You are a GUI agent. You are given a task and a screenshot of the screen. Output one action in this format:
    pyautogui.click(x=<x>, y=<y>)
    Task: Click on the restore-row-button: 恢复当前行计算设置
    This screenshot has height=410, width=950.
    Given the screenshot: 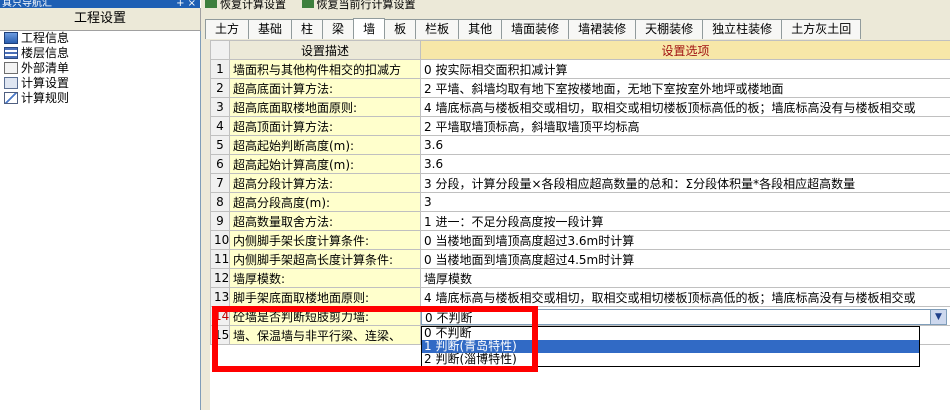 What is the action you would take?
    pyautogui.click(x=358, y=5)
    